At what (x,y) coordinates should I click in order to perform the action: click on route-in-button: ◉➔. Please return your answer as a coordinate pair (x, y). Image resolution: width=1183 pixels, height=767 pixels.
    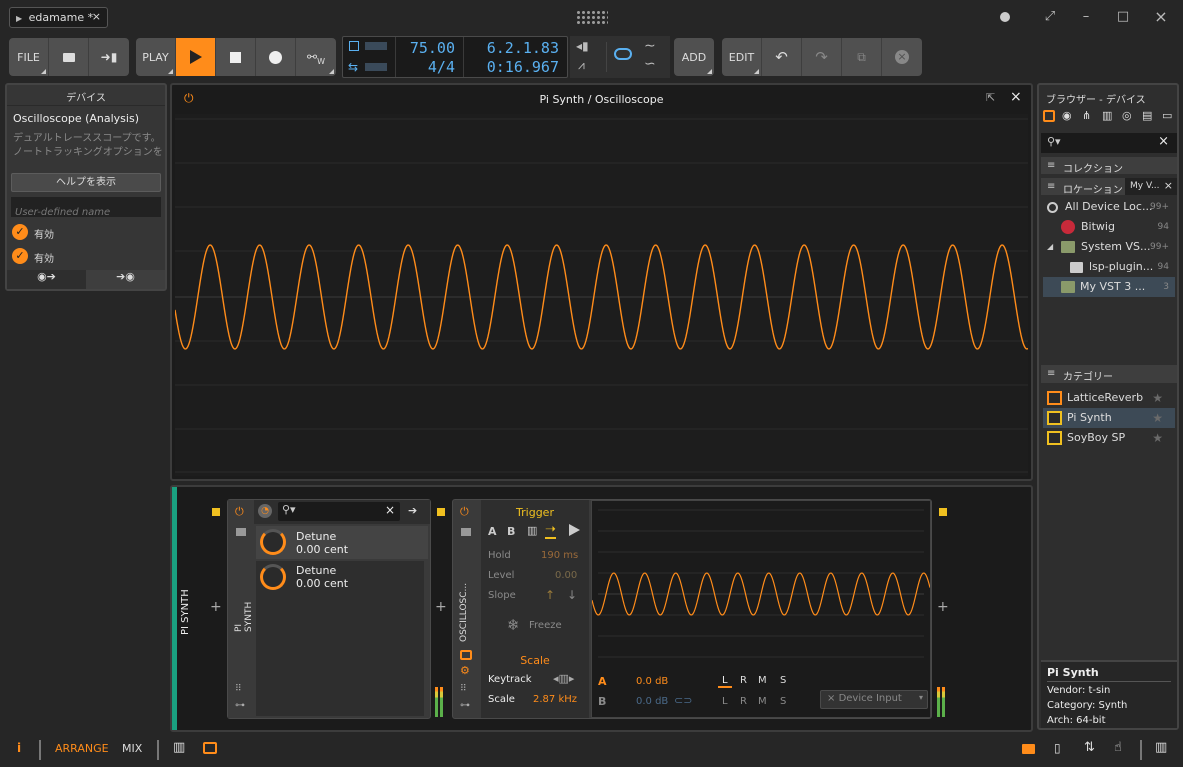
    Looking at the image, I should click on (46, 279).